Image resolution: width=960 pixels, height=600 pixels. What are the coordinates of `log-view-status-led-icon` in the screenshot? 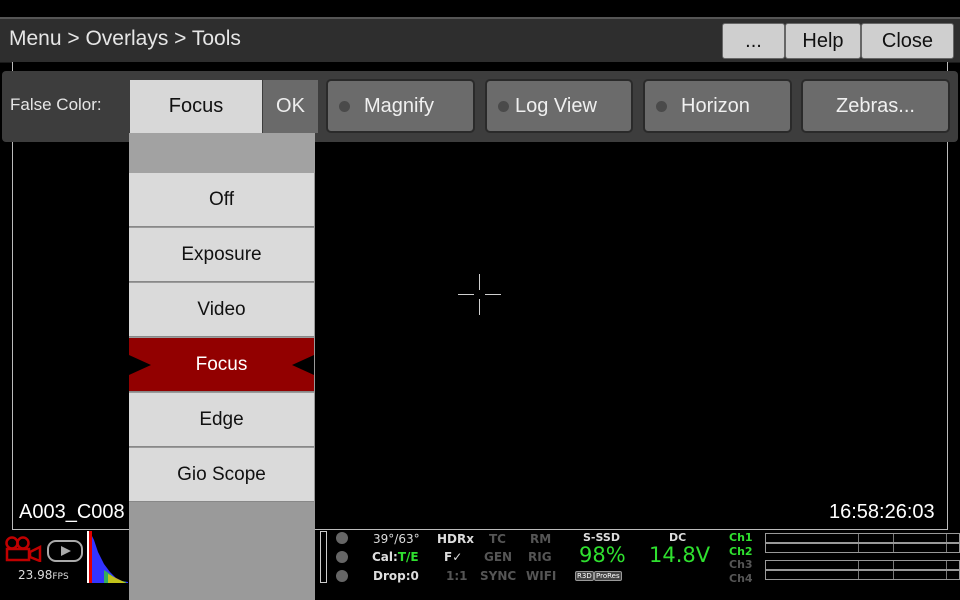 It's located at (503, 106).